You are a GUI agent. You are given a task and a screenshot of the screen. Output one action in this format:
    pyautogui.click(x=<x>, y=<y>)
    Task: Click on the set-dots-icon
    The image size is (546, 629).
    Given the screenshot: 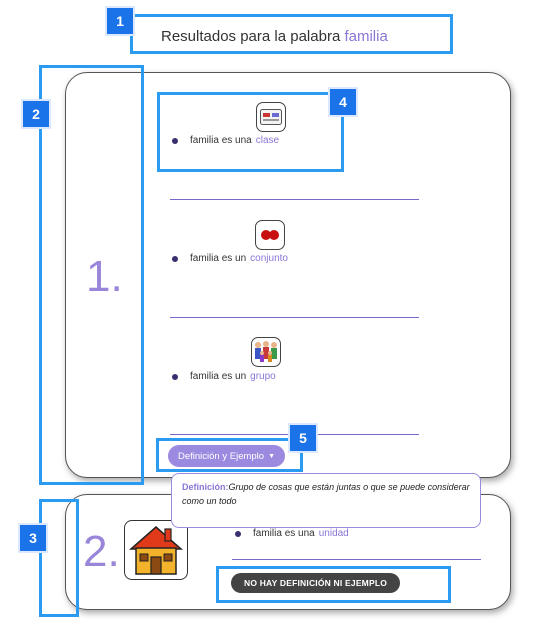 What is the action you would take?
    pyautogui.click(x=270, y=235)
    